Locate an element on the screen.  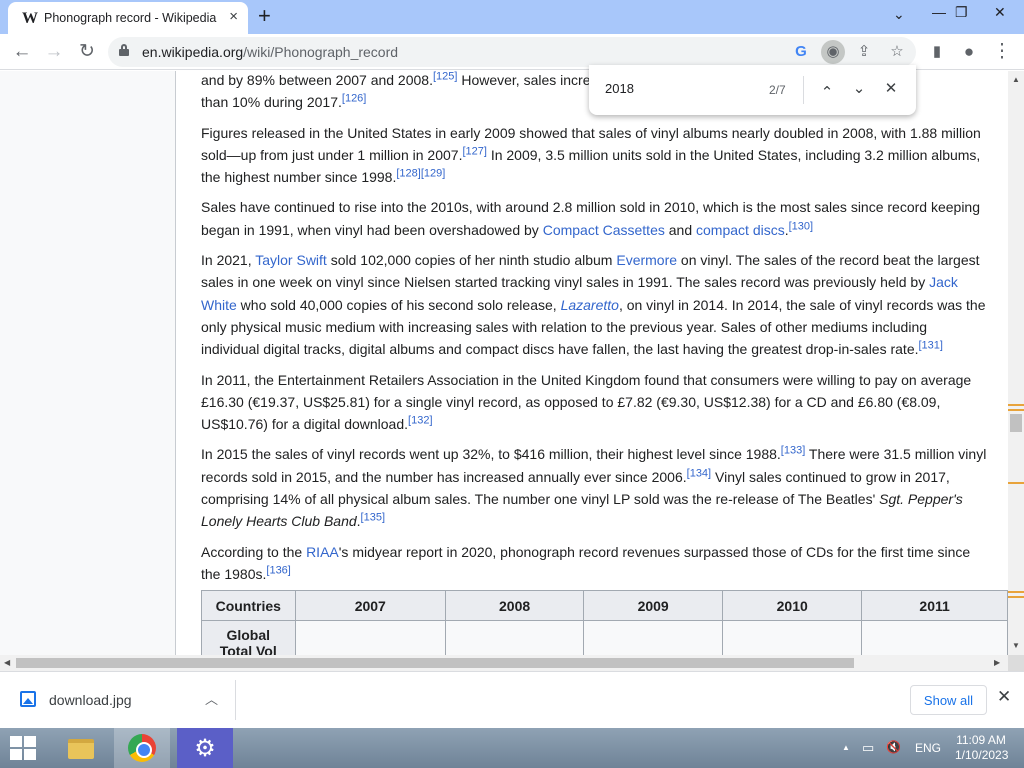
chrome-menu-icon: ⋮ is located at coordinates (1002, 52).